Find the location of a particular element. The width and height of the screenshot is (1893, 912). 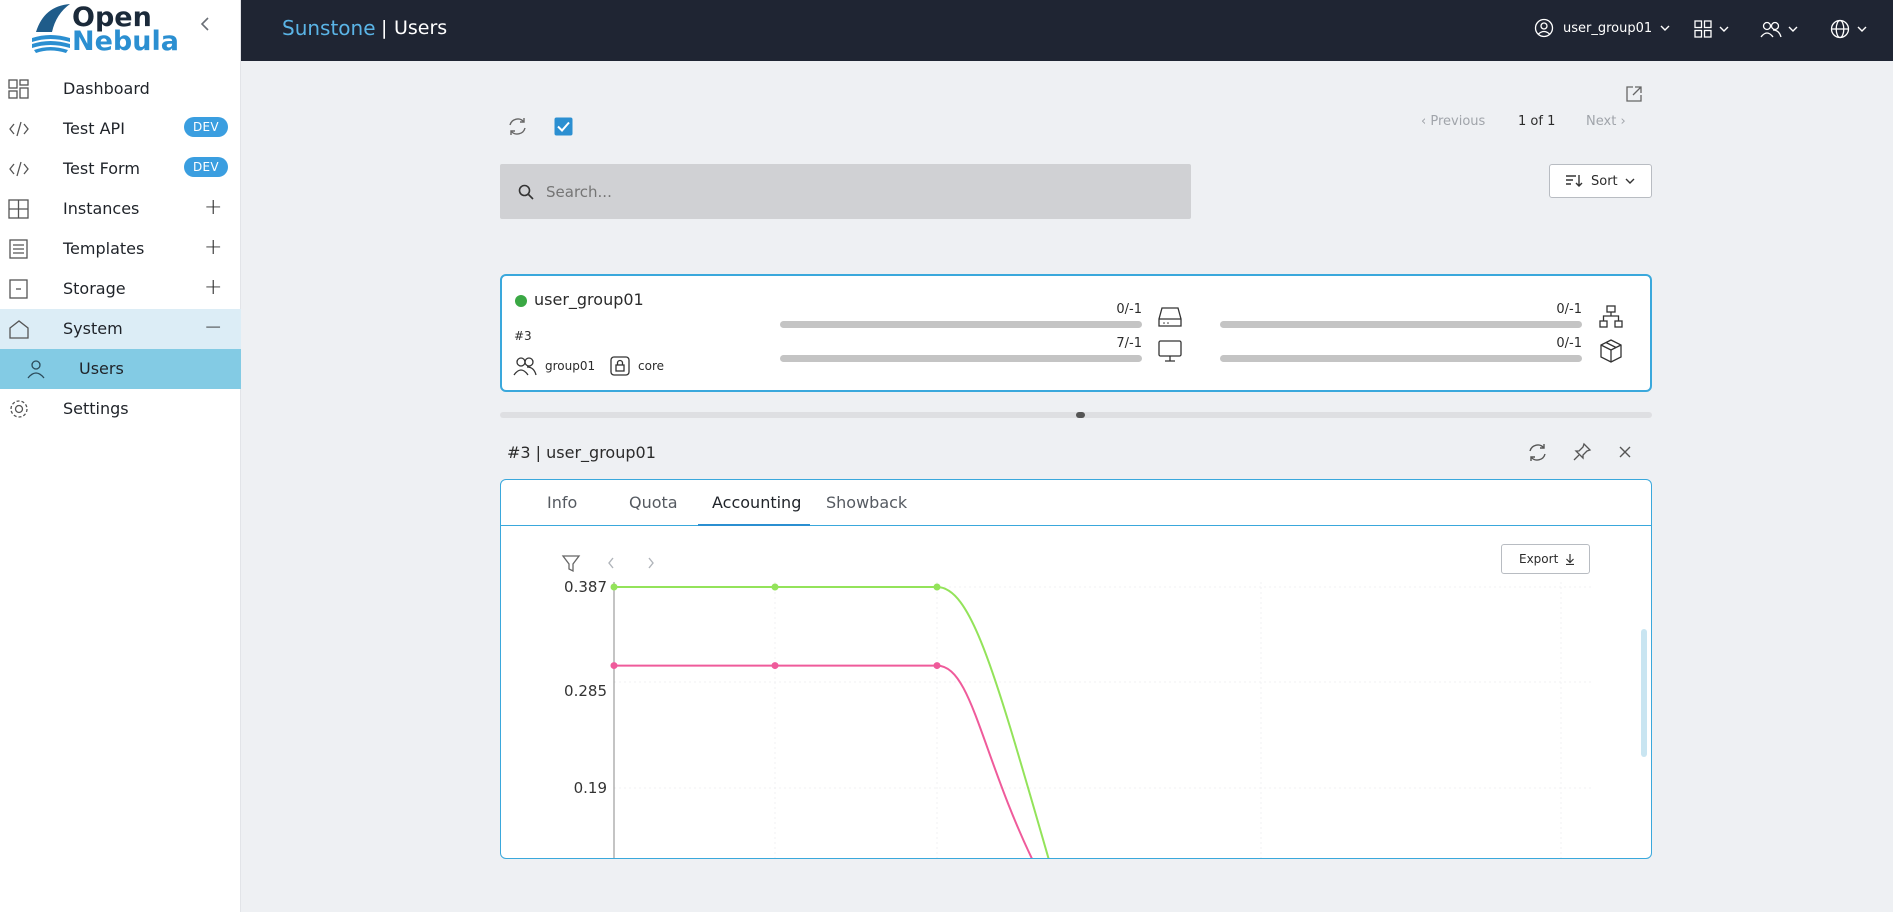

select-all-checkbox is located at coordinates (563, 128).